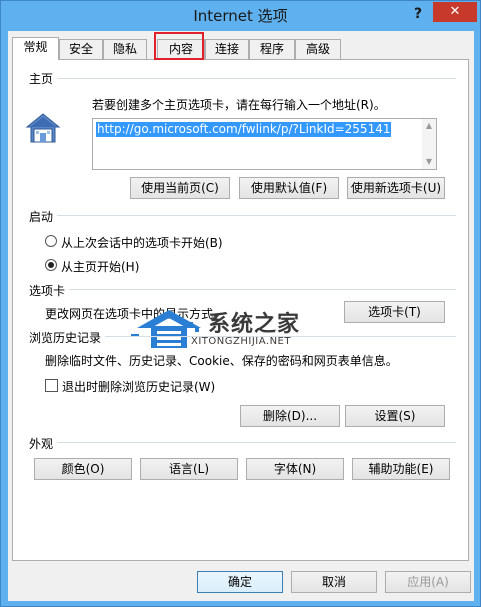 This screenshot has height=607, width=481. I want to click on history-description: 删除临时文件、历史记录、Cookie、保存的密码和网页表单信息。, so click(221, 361).